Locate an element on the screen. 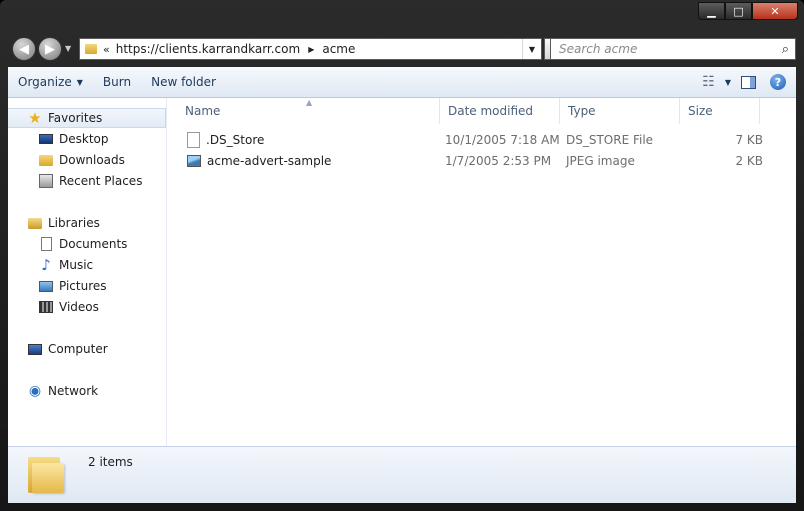 The height and width of the screenshot is (511, 804). views-dropdown-icon: ▼ is located at coordinates (730, 82).